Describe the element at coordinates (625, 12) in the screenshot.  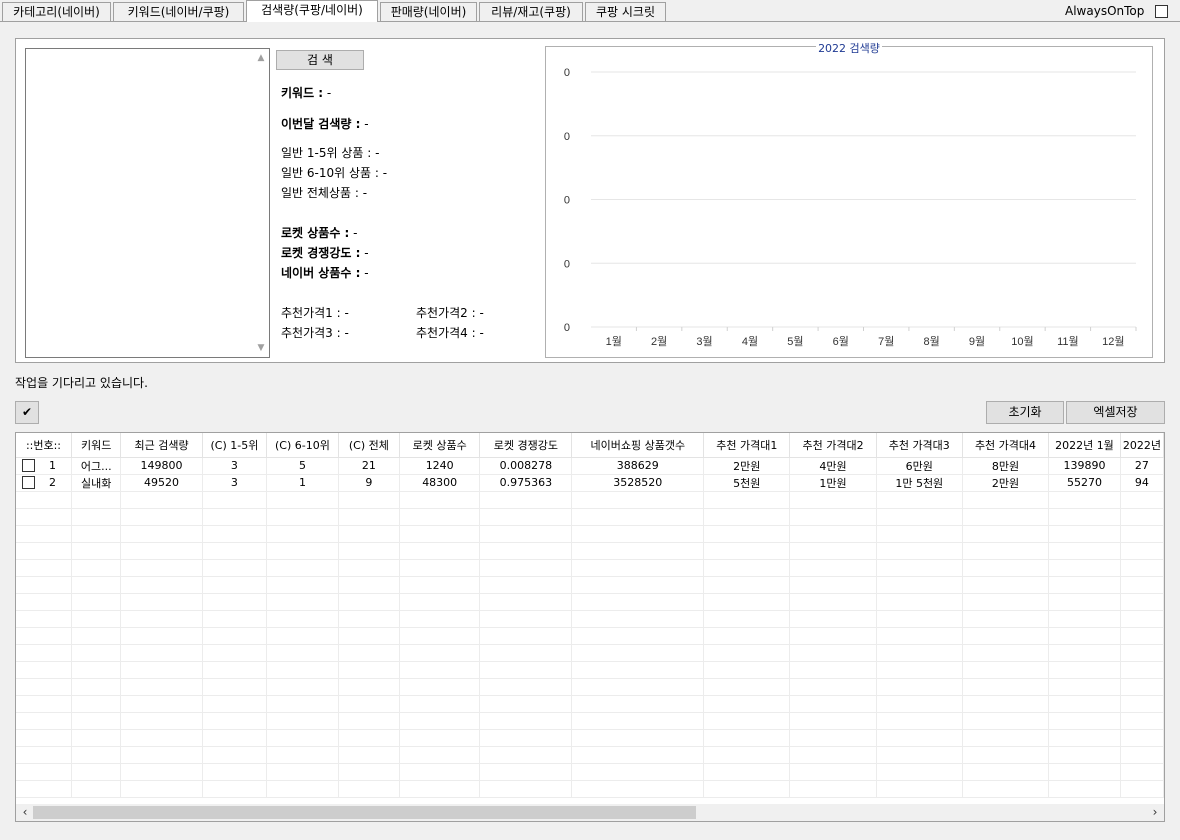
I see `tab-coupang-secret: 쿠팡 시크릿` at that location.